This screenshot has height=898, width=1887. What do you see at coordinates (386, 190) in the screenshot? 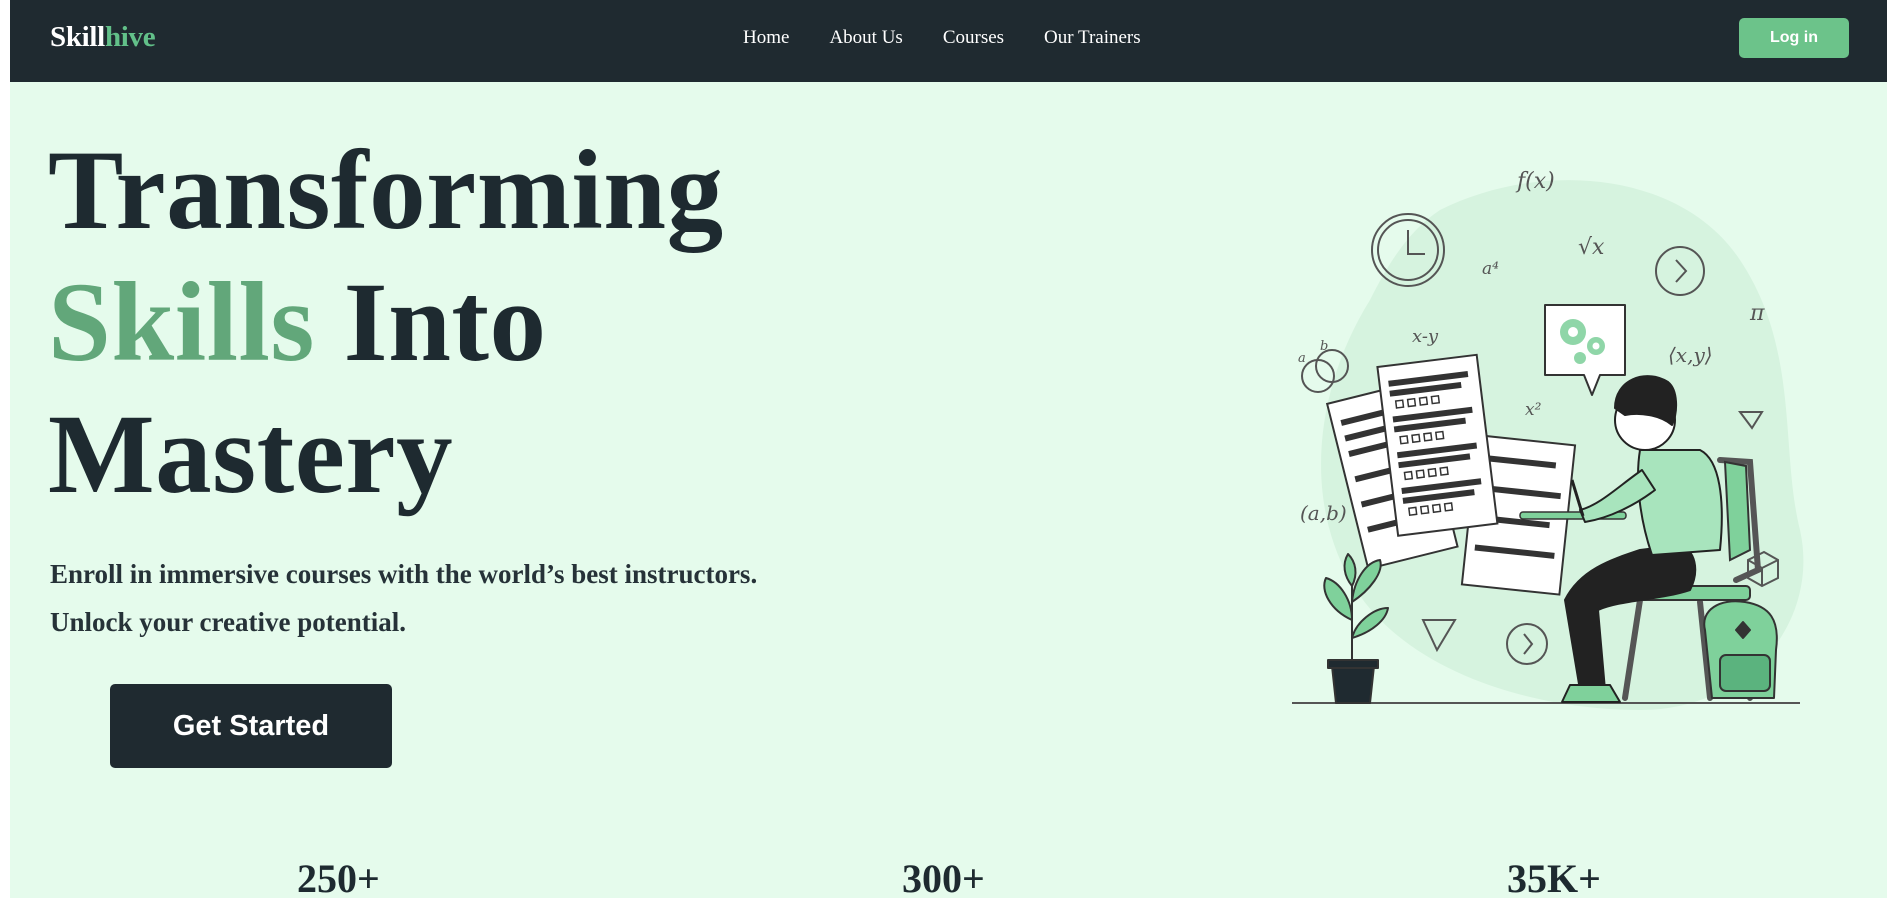
I see `hero-title-line1: Transforming` at bounding box center [386, 190].